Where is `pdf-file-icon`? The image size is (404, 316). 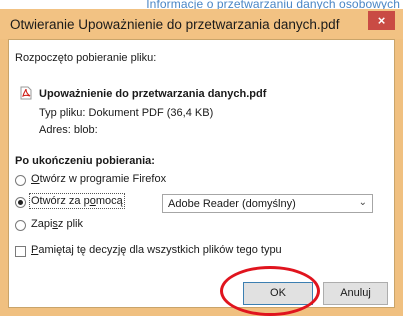 pdf-file-icon is located at coordinates (26, 93).